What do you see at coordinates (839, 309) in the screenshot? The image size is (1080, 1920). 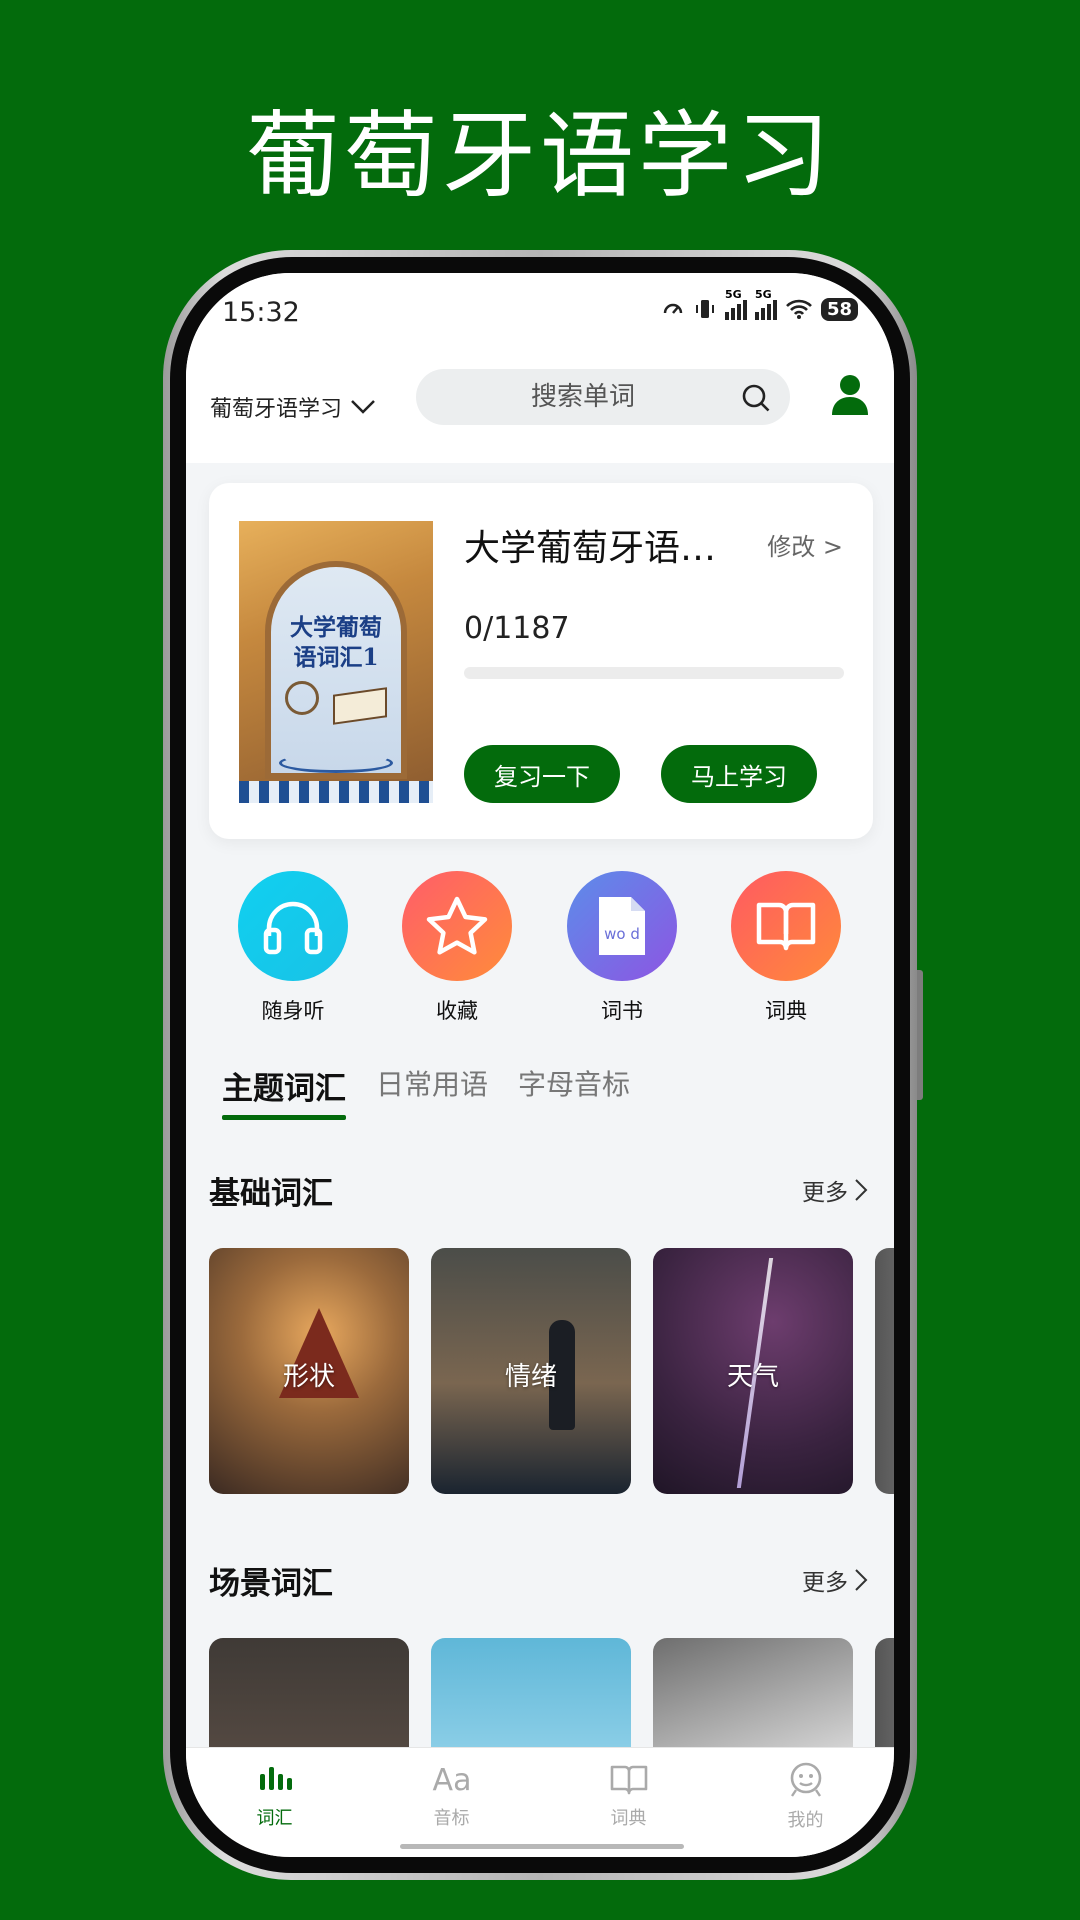 I see `battery-indicator: 58` at bounding box center [839, 309].